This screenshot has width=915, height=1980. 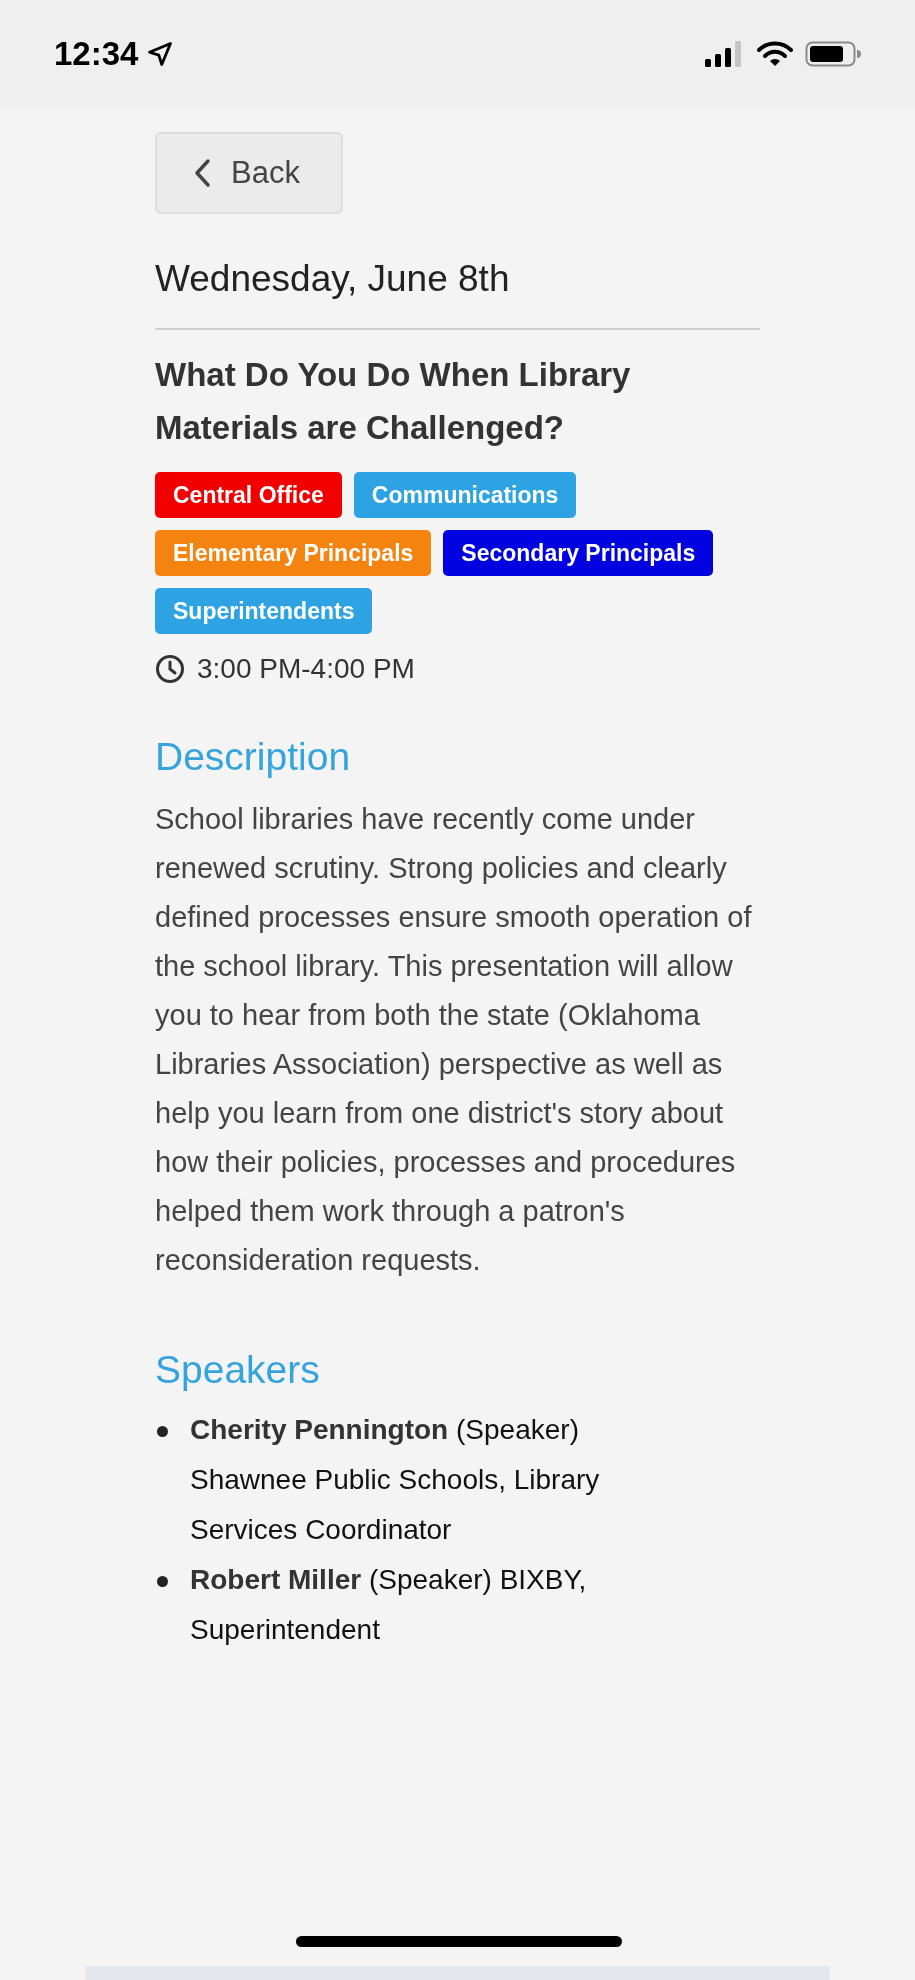 What do you see at coordinates (253, 757) in the screenshot?
I see `description-heading: Description` at bounding box center [253, 757].